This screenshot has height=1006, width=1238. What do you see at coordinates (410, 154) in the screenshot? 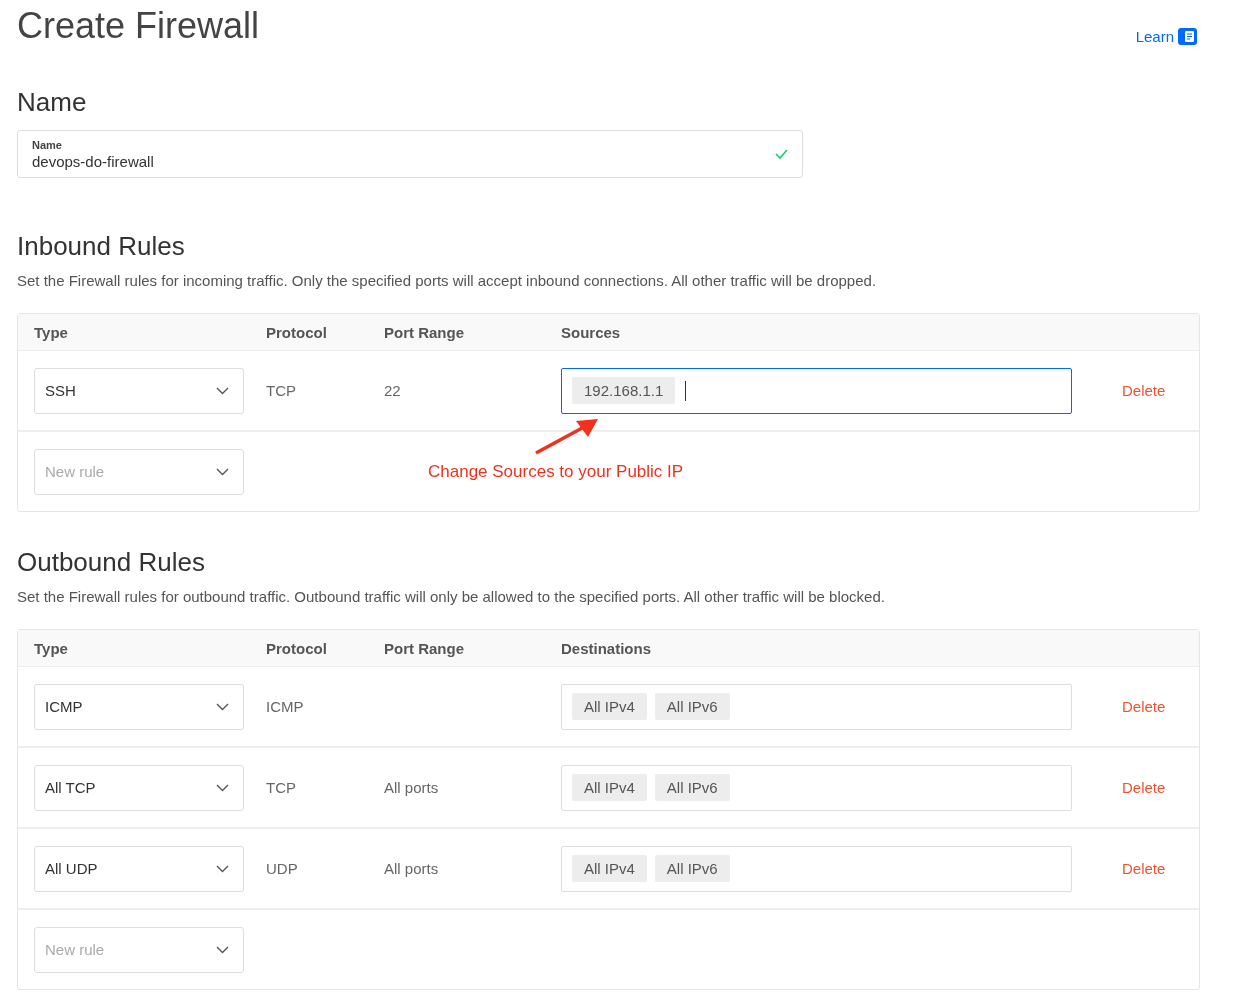
I see `name-field: Name devops-do-firewall` at bounding box center [410, 154].